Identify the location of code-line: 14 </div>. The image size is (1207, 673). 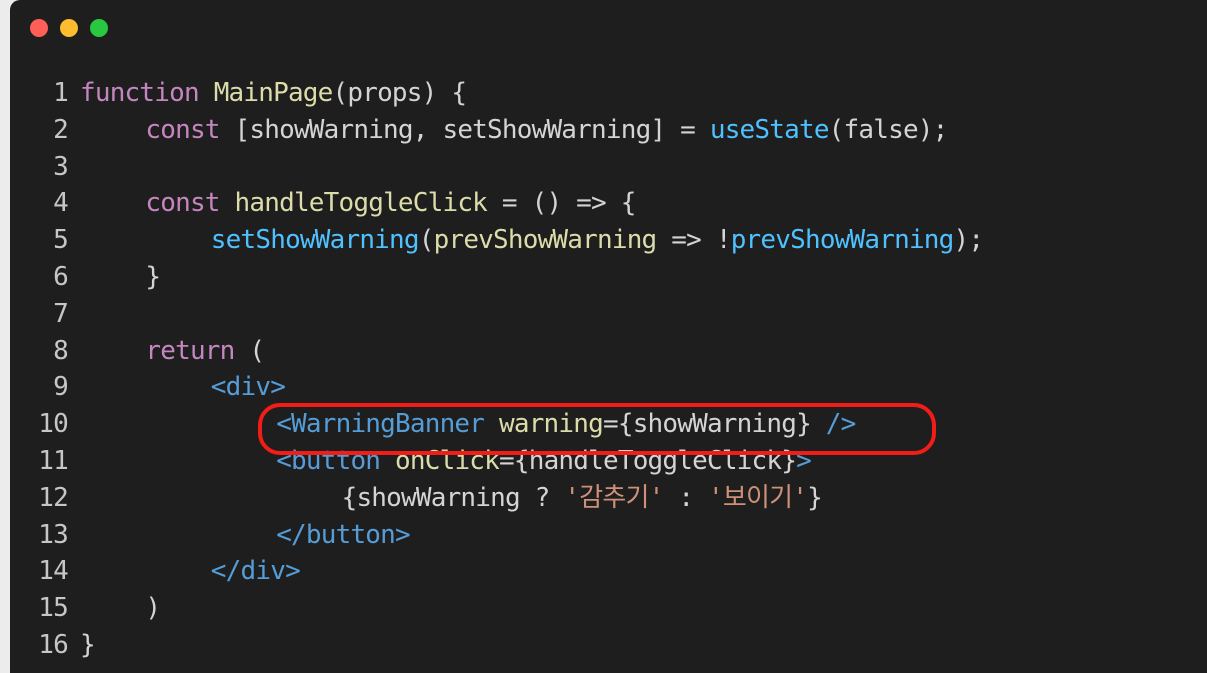
(608, 571).